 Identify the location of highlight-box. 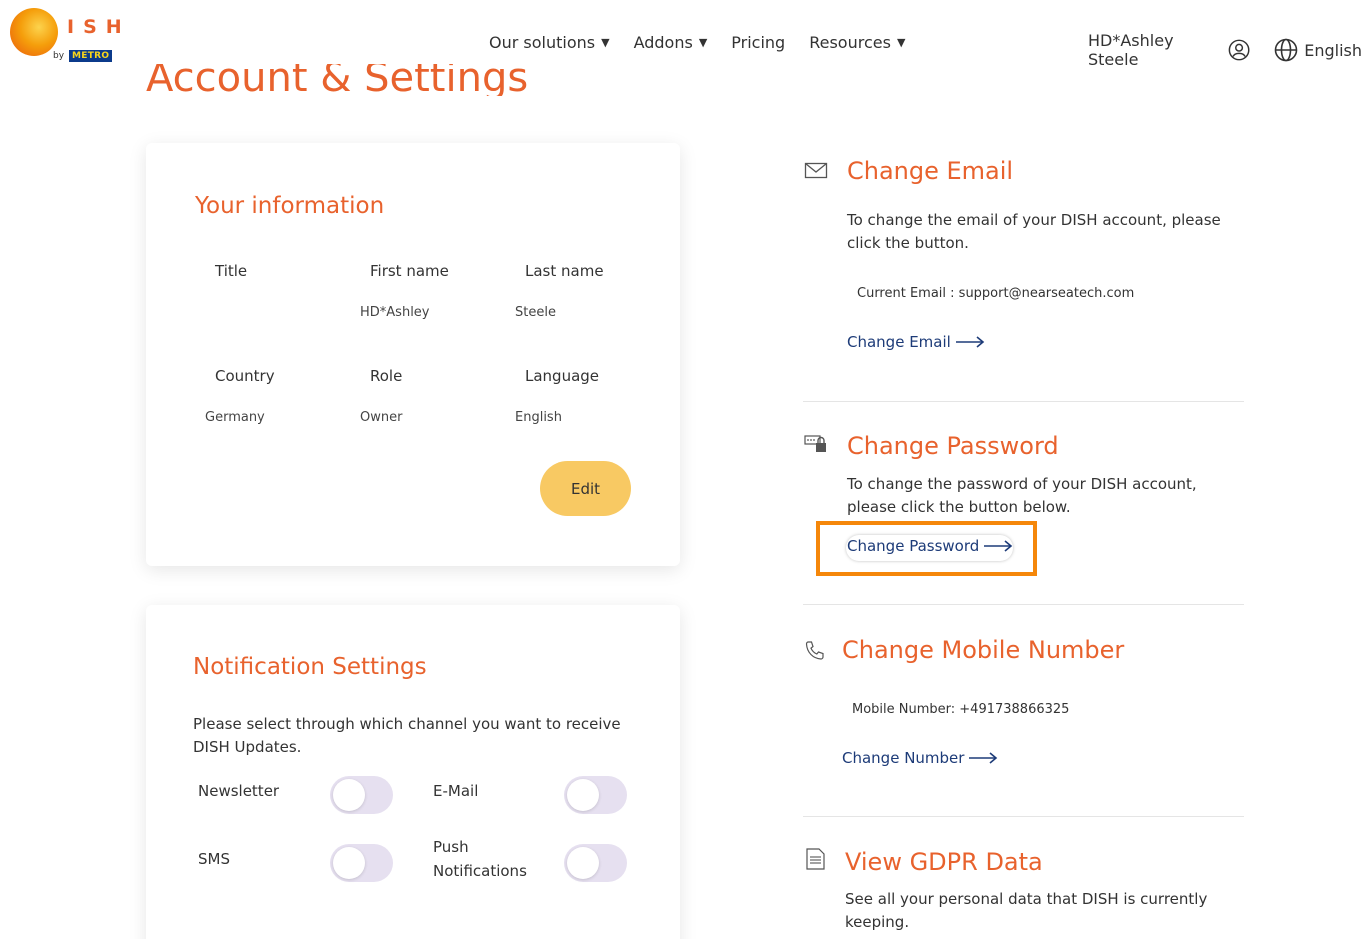
(926, 548).